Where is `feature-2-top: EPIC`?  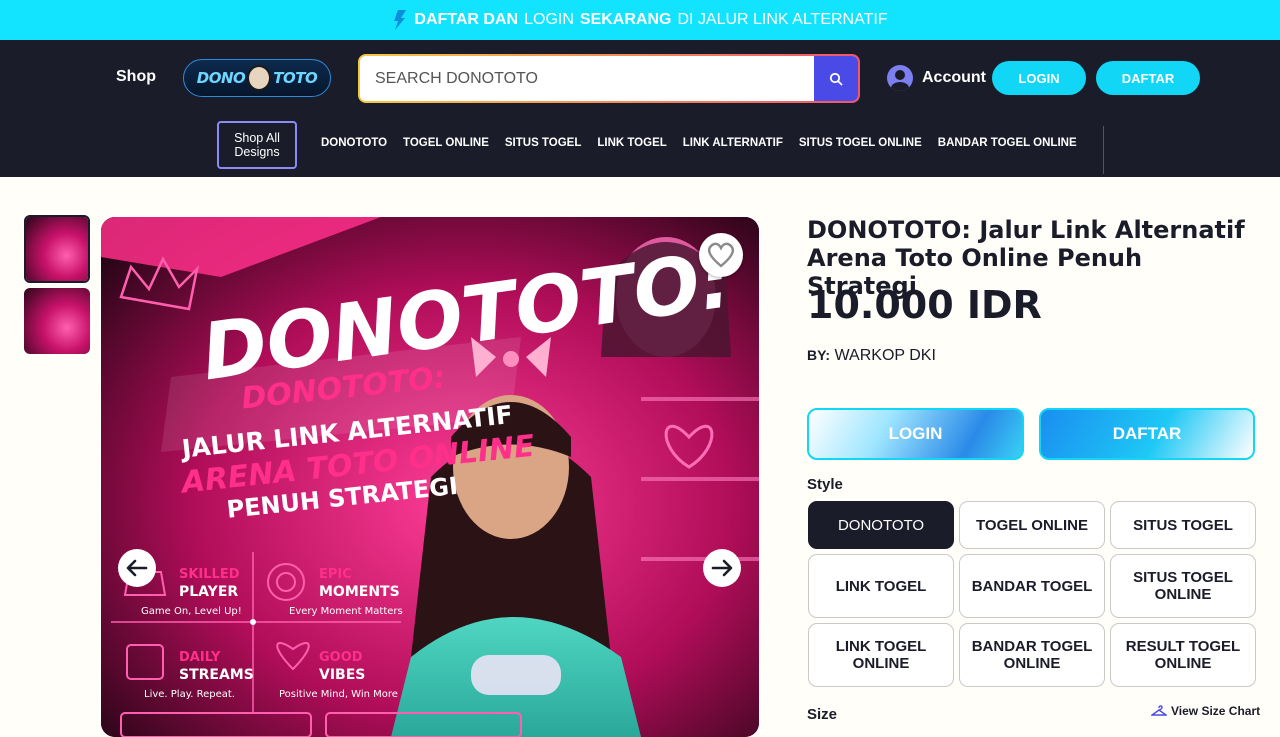 feature-2-top: EPIC is located at coordinates (335, 574).